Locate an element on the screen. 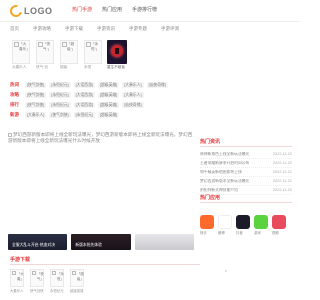 The image size is (320, 300). game-card: 「大奏乐」 大奏乐人 is located at coordinates (21, 57).